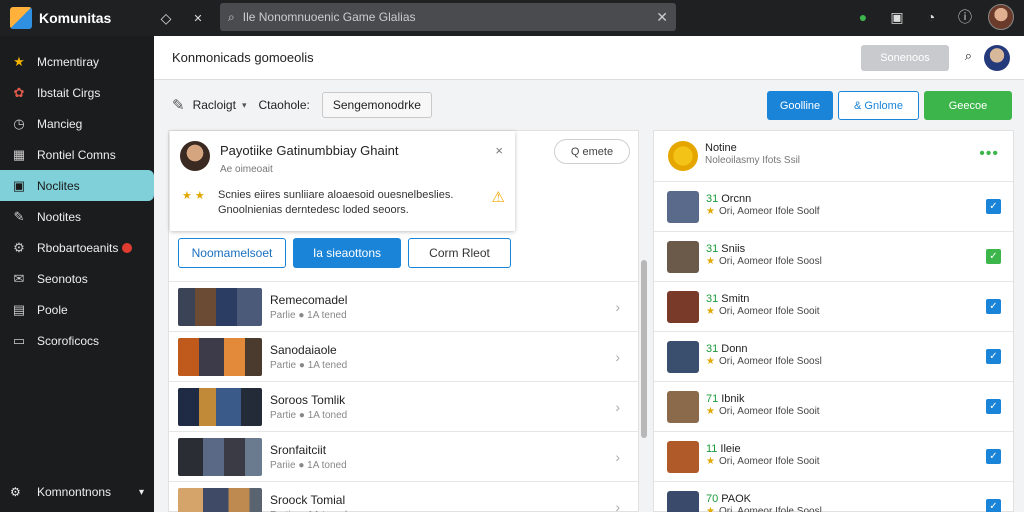 The image size is (1024, 512). What do you see at coordinates (166, 18) in the screenshot?
I see `diamond-icon: ◇` at bounding box center [166, 18].